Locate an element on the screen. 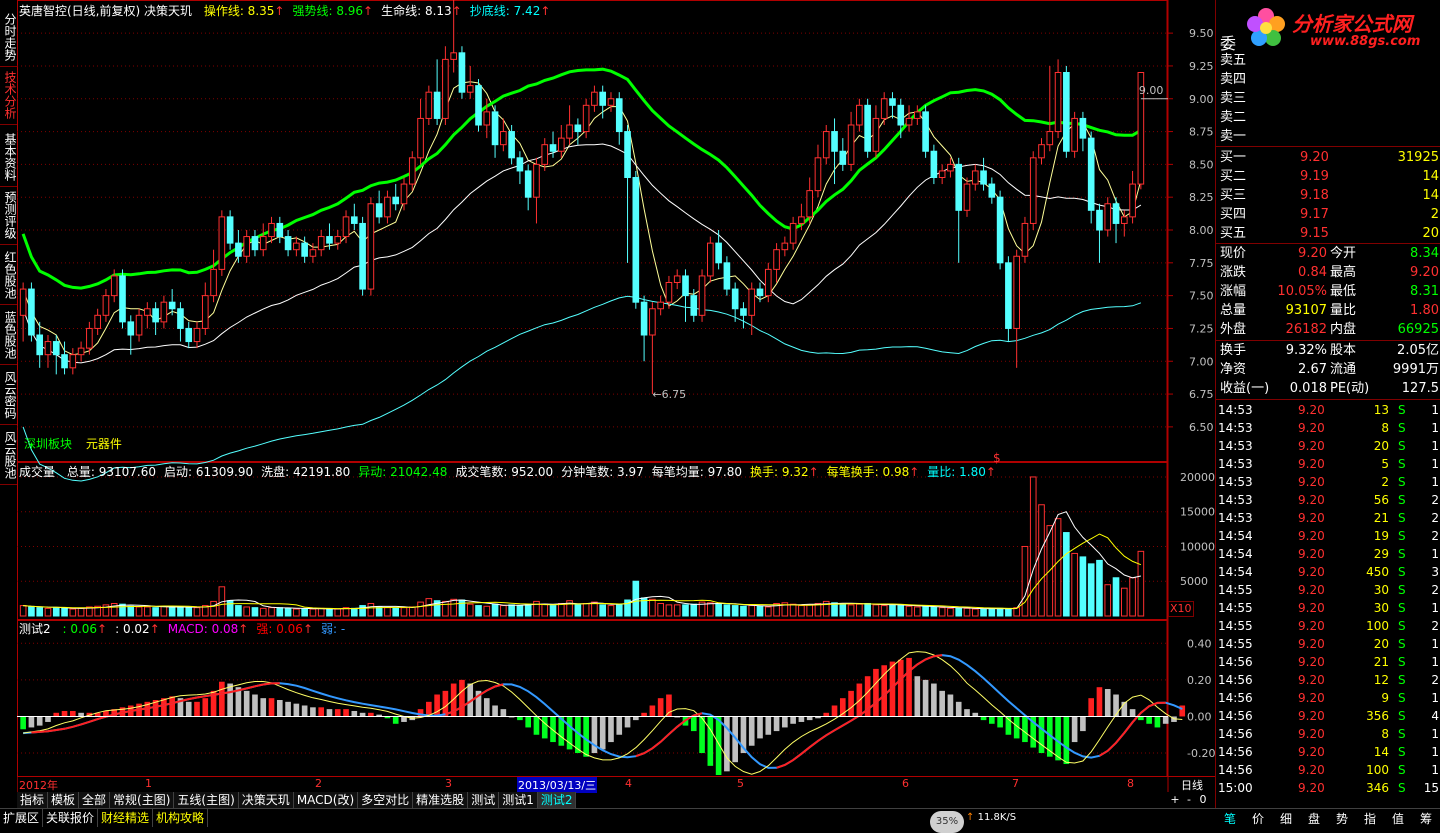 The width and height of the screenshot is (1440, 833). bottom-tab: 机构攻略 is located at coordinates (181, 818).